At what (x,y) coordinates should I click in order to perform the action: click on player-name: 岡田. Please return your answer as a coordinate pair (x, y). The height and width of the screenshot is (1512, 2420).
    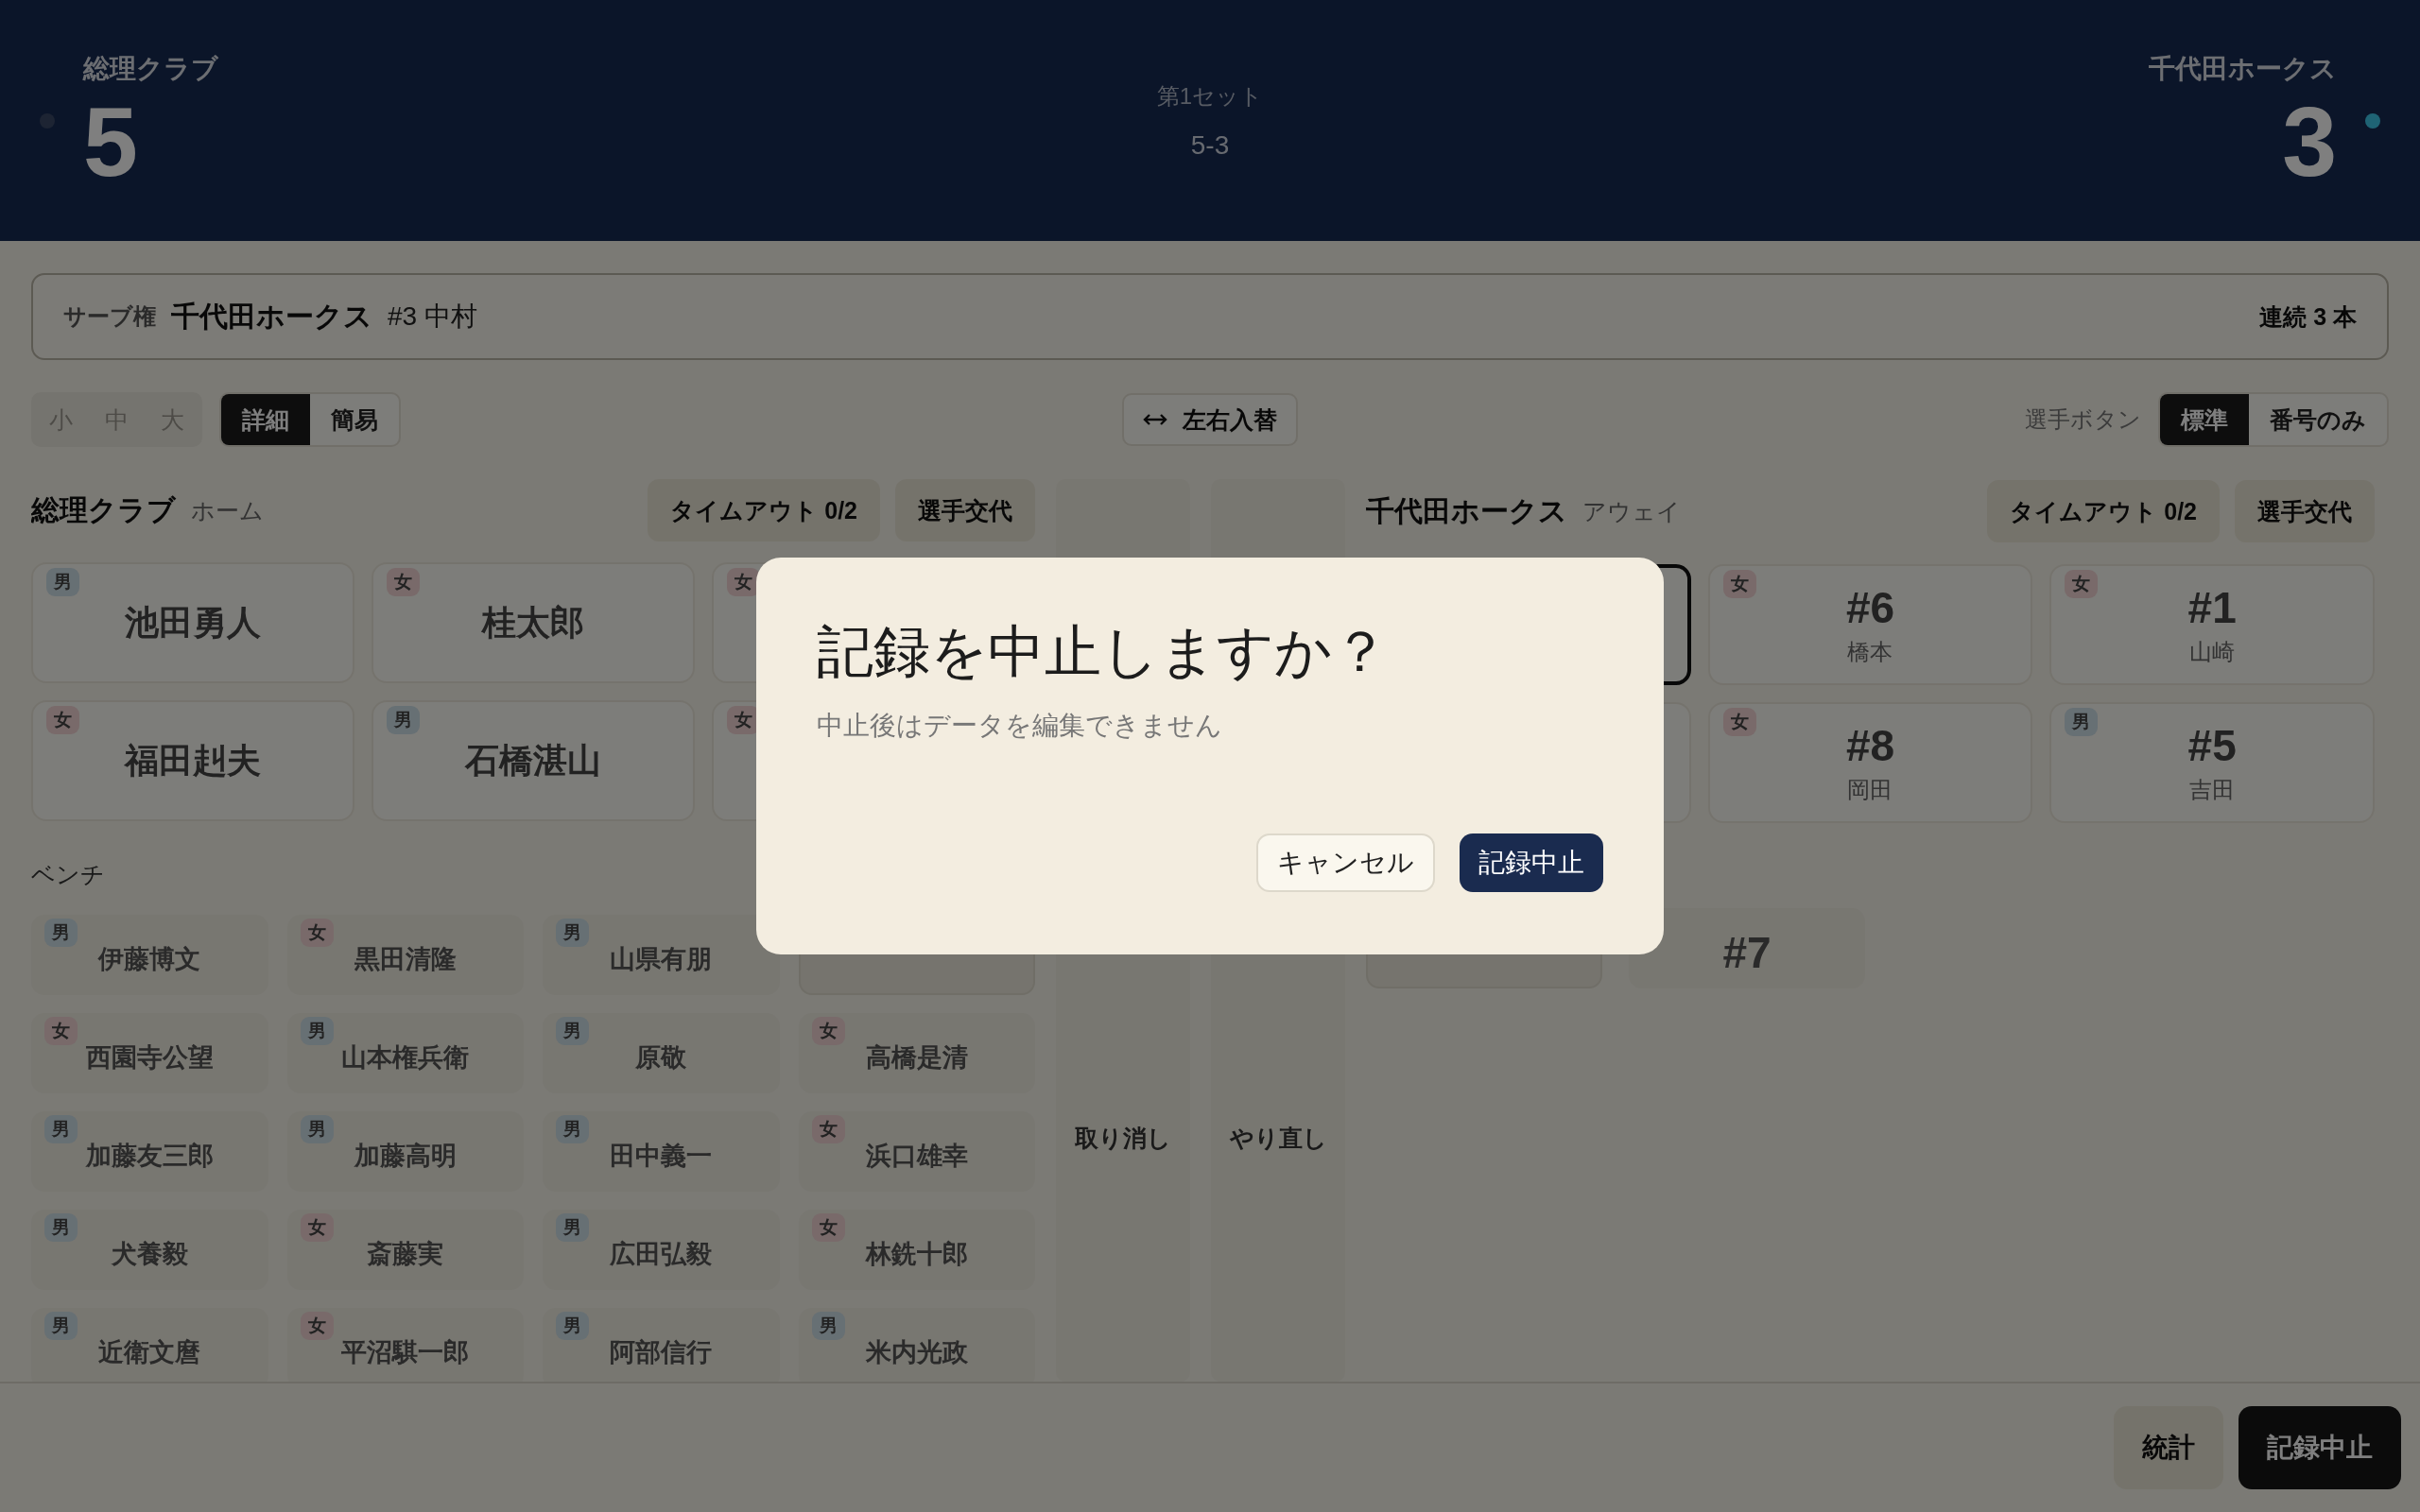
    Looking at the image, I should click on (1870, 790).